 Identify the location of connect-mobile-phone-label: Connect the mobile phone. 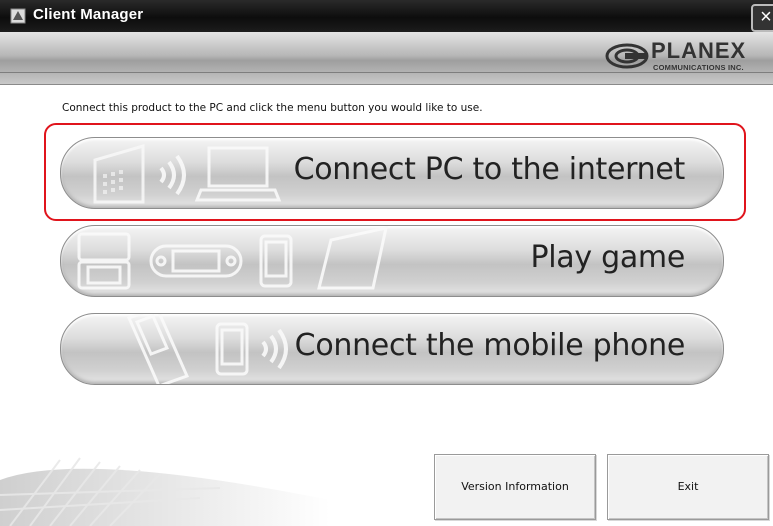
(490, 345).